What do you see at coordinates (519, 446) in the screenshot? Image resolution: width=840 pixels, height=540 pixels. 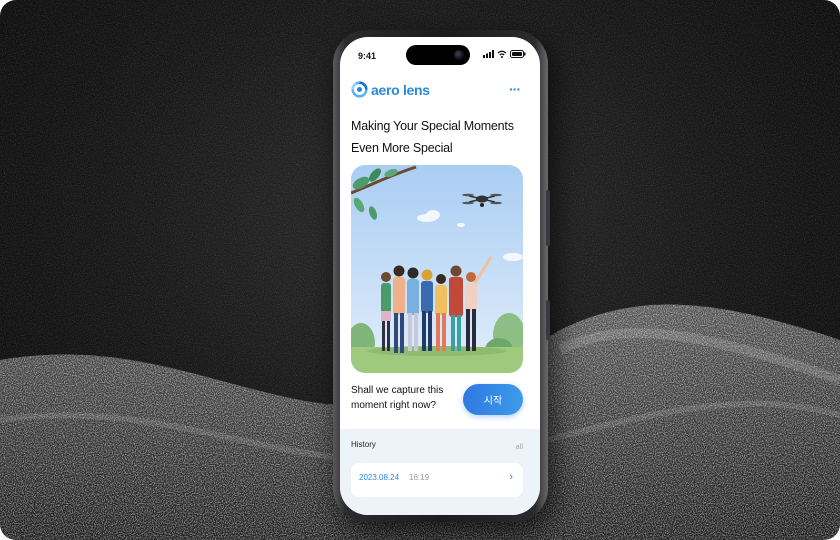 I see `history-all-link: all` at bounding box center [519, 446].